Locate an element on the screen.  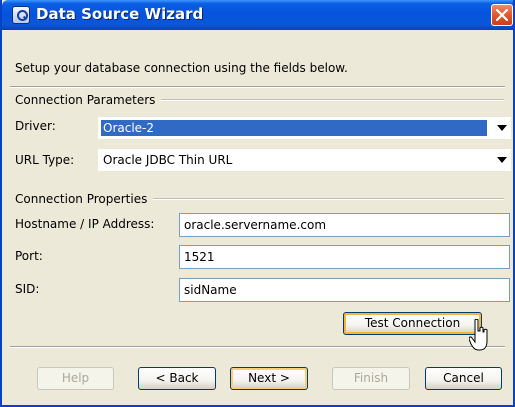
test-connection-button: Test Connection is located at coordinates (412, 323).